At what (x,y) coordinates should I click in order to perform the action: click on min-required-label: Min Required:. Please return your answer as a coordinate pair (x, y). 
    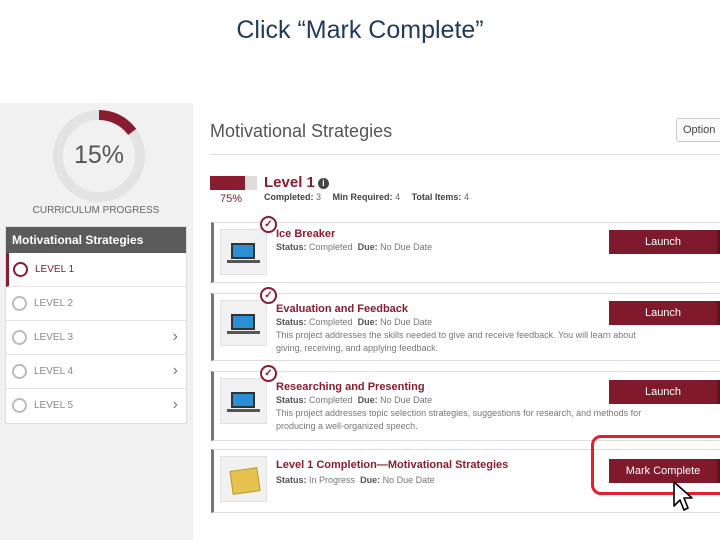
    Looking at the image, I should click on (362, 197).